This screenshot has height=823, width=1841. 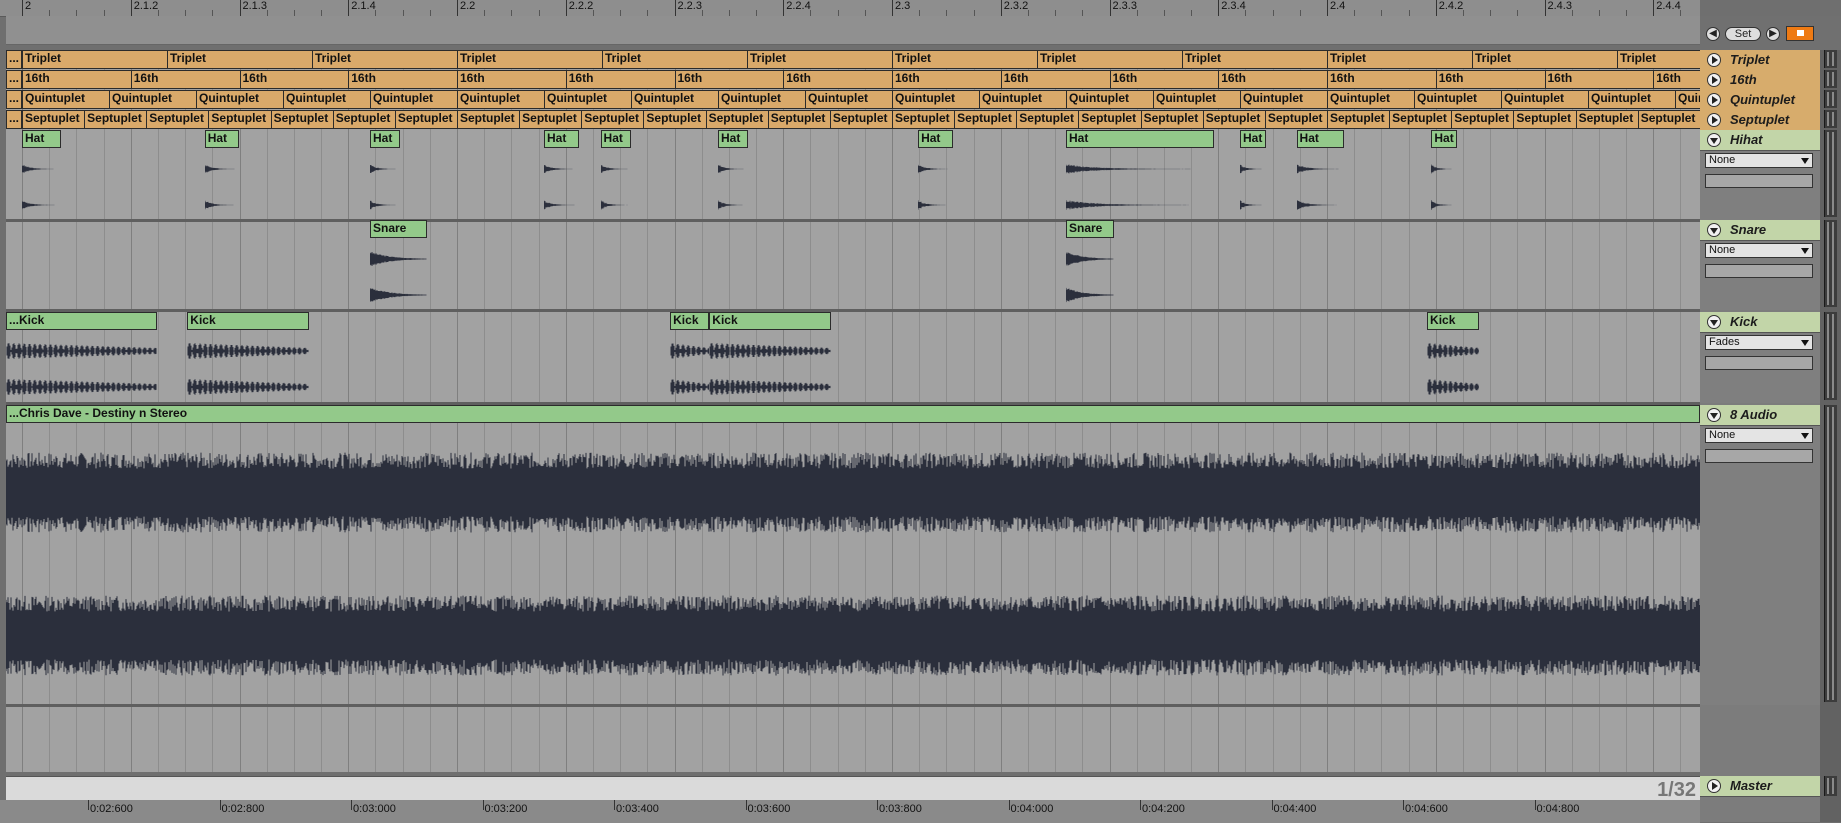 What do you see at coordinates (1760, 140) in the screenshot?
I see `track-title-bar: Hihat` at bounding box center [1760, 140].